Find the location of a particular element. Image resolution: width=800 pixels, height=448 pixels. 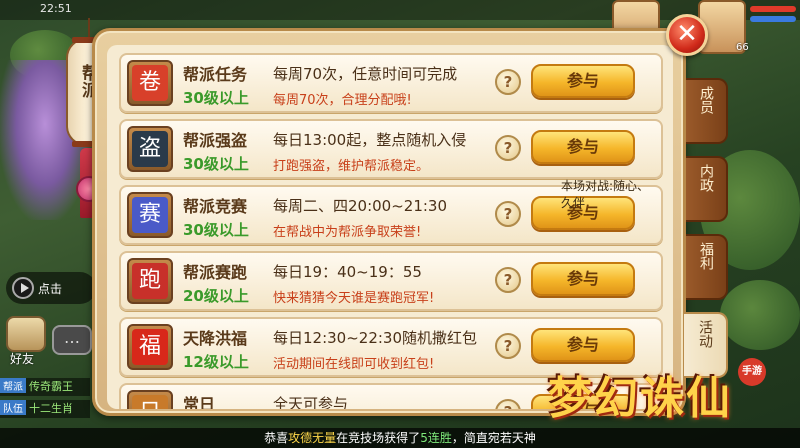

activity-level: 12级以上 is located at coordinates (216, 362).